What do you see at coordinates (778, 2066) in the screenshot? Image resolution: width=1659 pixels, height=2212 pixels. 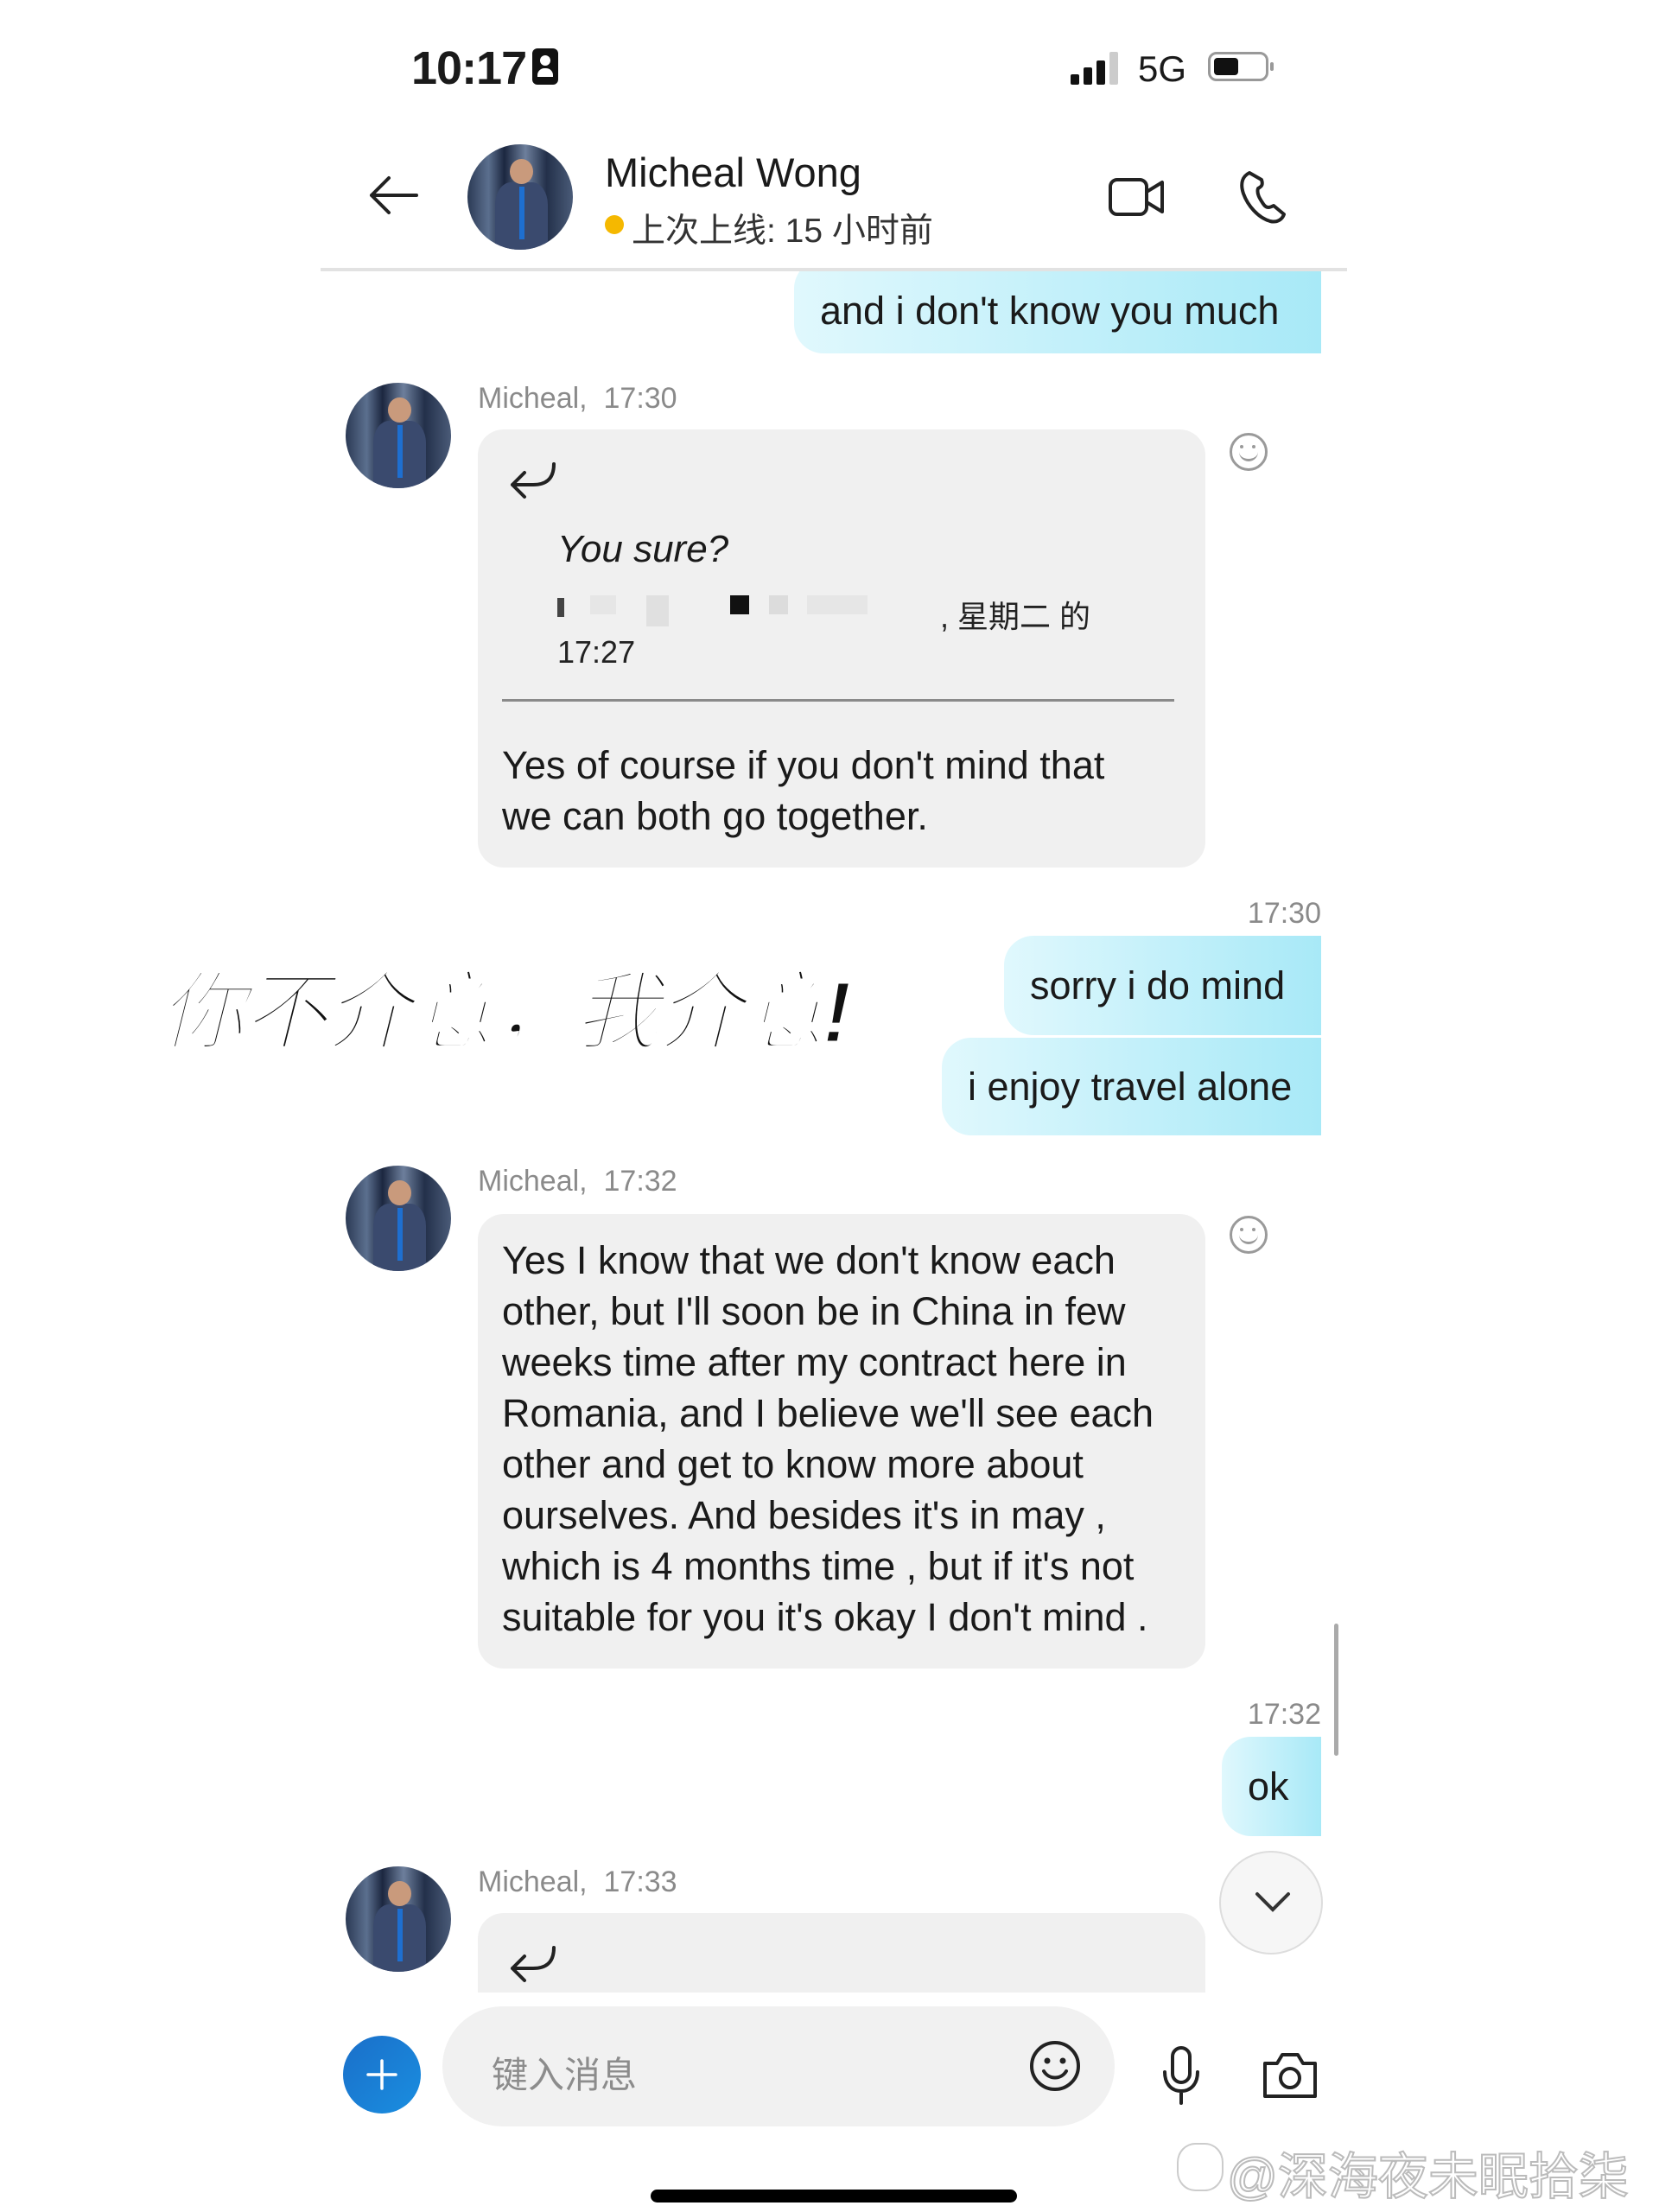 I see `message-input: 键入消息` at bounding box center [778, 2066].